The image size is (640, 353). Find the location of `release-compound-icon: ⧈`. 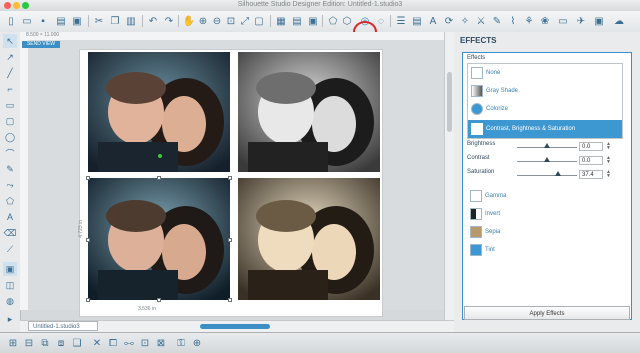

release-compound-icon: ⧈ is located at coordinates (61, 343).